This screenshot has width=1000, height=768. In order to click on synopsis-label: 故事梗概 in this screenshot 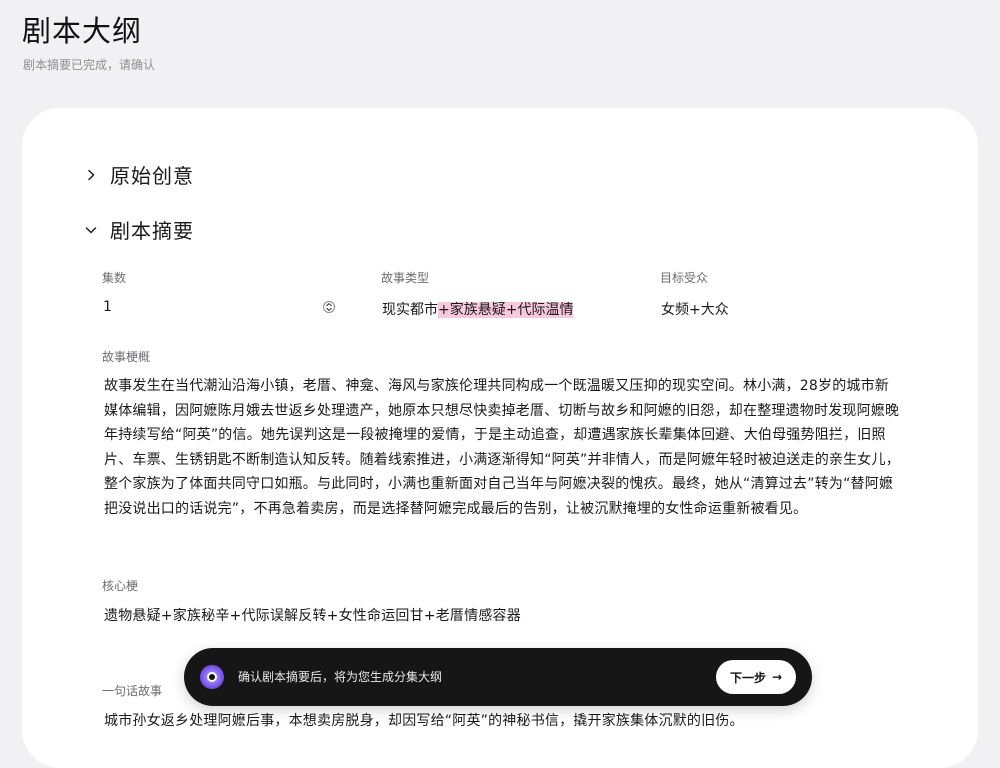, I will do `click(126, 357)`.